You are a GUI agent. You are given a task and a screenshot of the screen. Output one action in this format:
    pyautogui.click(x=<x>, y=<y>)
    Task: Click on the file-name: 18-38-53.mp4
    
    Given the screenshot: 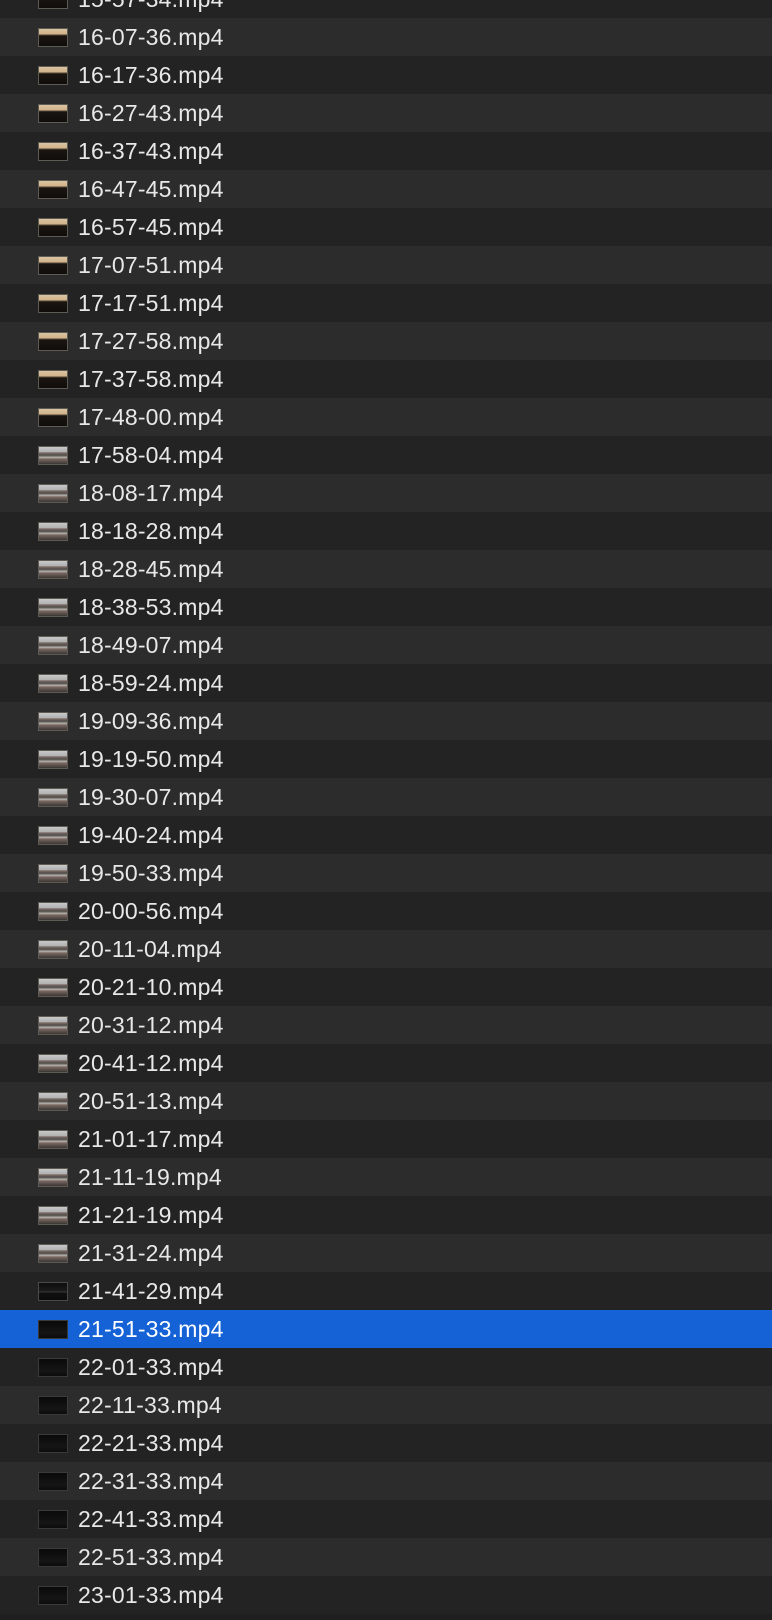 What is the action you would take?
    pyautogui.click(x=151, y=606)
    